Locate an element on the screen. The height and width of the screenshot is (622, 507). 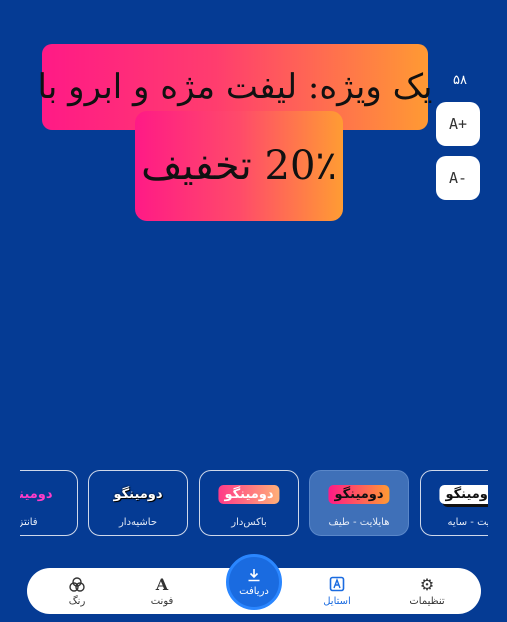
gear-icon: ⚙ is located at coordinates (427, 584).